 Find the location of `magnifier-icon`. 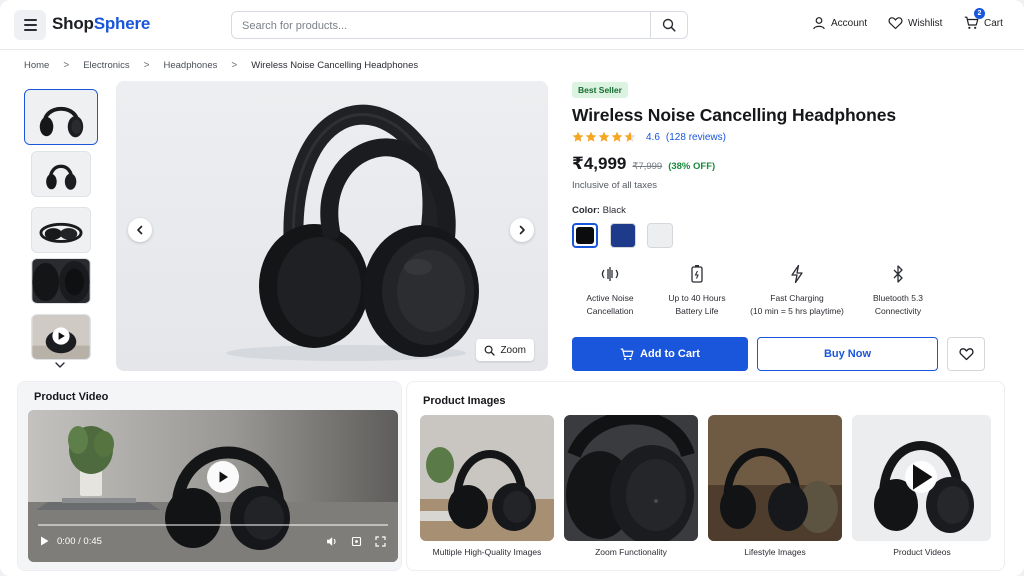

magnifier-icon is located at coordinates (490, 350).